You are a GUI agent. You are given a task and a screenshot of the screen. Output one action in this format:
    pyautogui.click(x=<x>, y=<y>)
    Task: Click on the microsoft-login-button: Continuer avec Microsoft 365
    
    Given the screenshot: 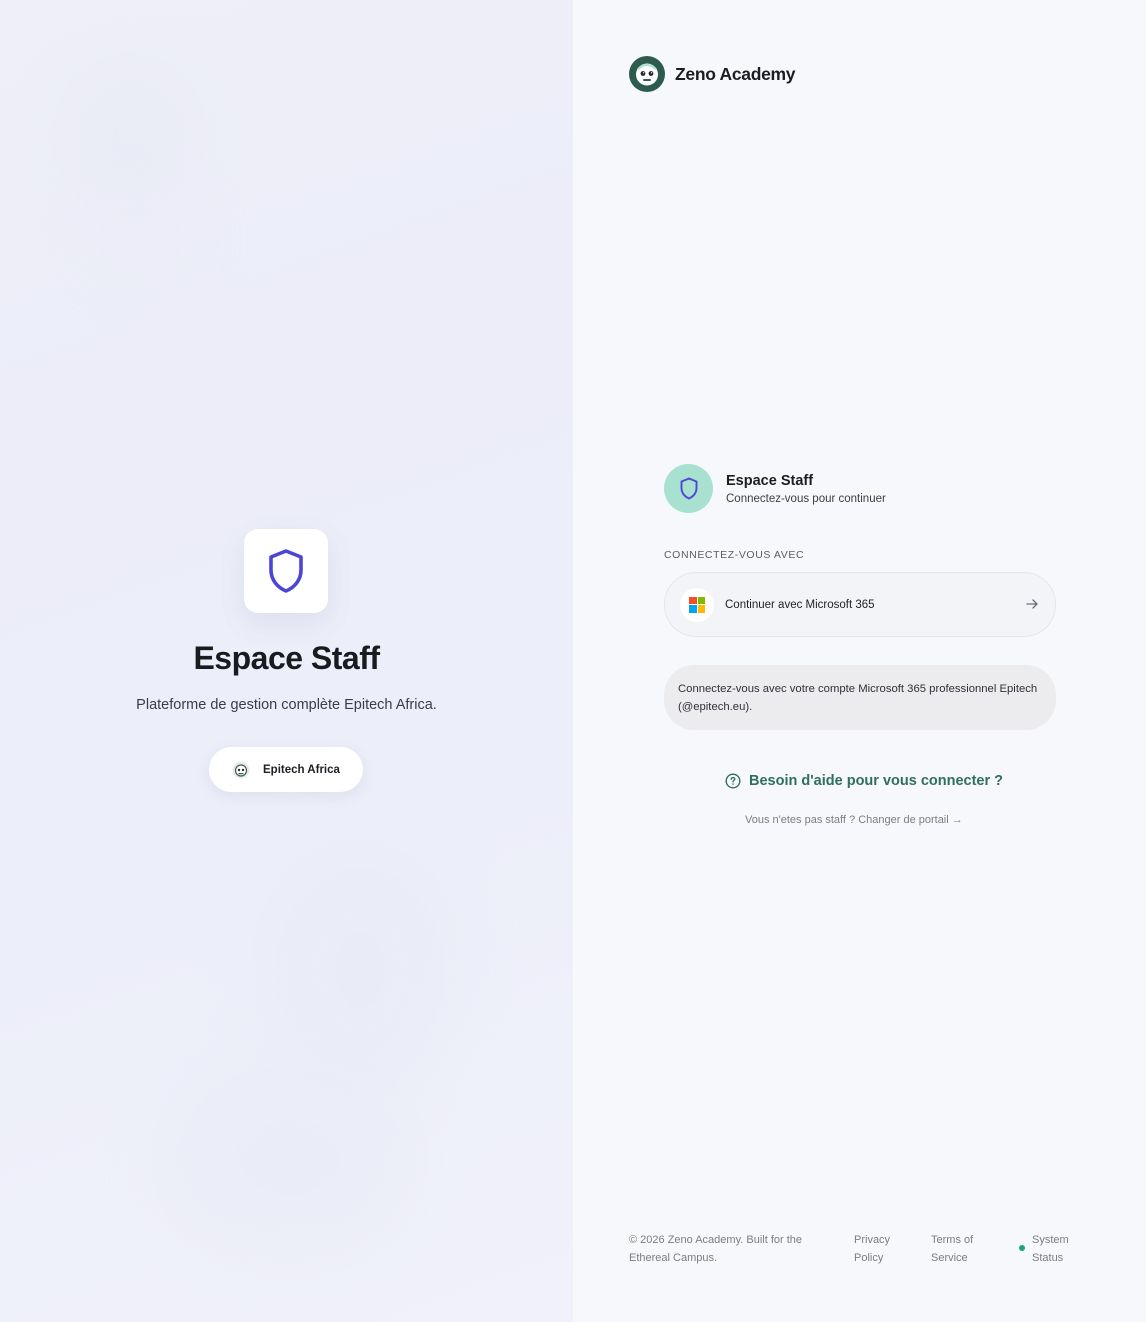 What is the action you would take?
    pyautogui.click(x=860, y=604)
    